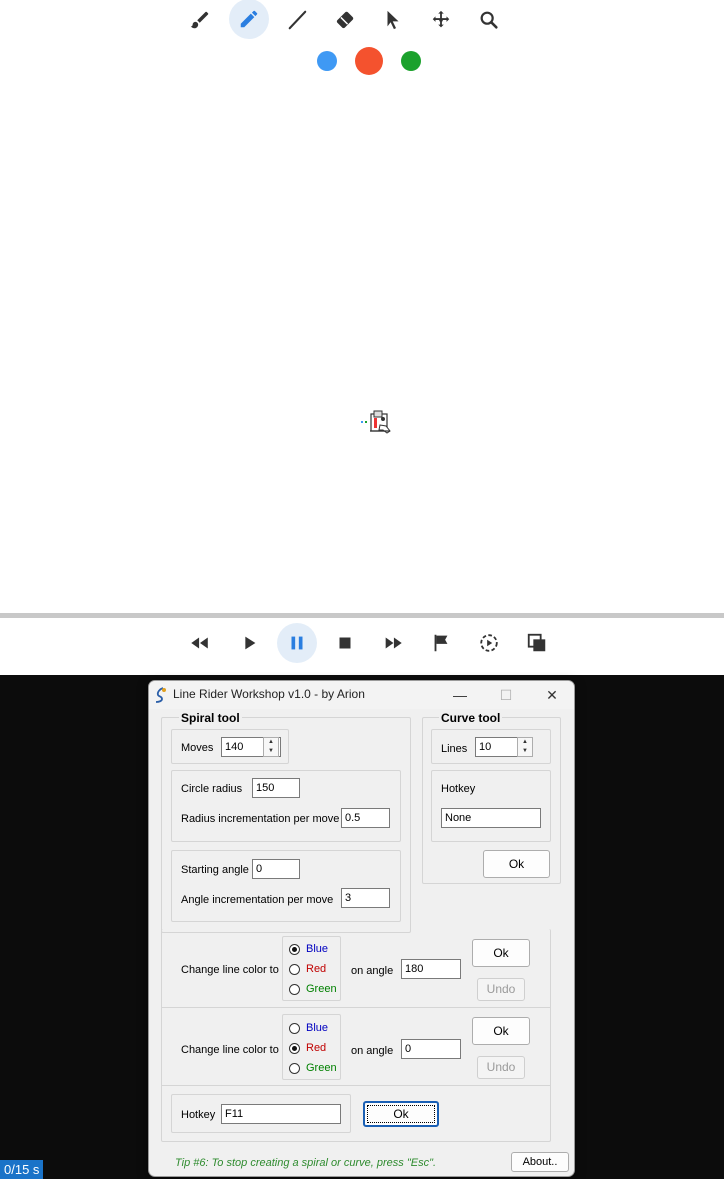 The image size is (724, 1179). Describe the element at coordinates (160, 695) in the screenshot. I see `app-icon` at that location.